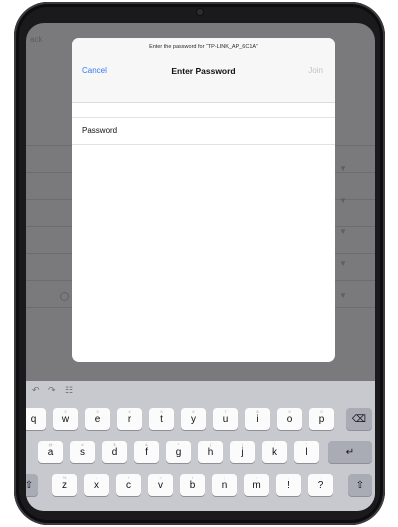  I want to click on key-q: q, so click(36, 419).